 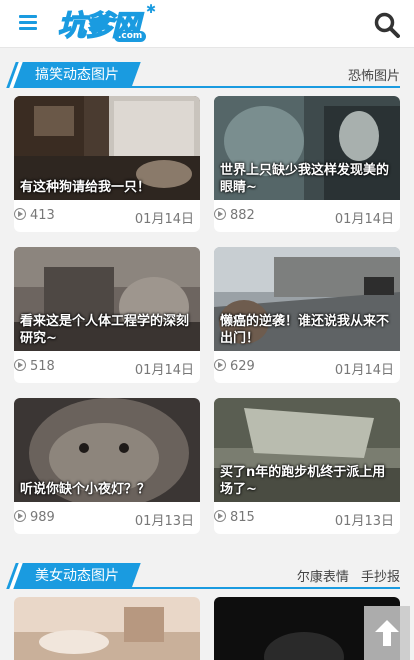 I want to click on back-to-top-button, so click(x=387, y=633).